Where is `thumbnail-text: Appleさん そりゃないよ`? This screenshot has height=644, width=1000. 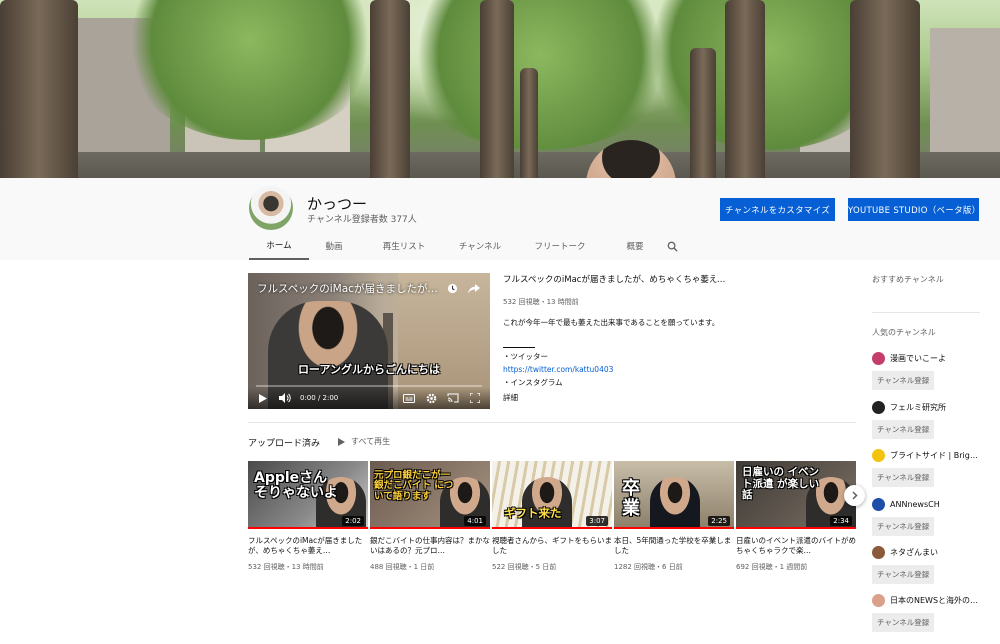
thumbnail-text: Appleさん そりゃないよ is located at coordinates (296, 486).